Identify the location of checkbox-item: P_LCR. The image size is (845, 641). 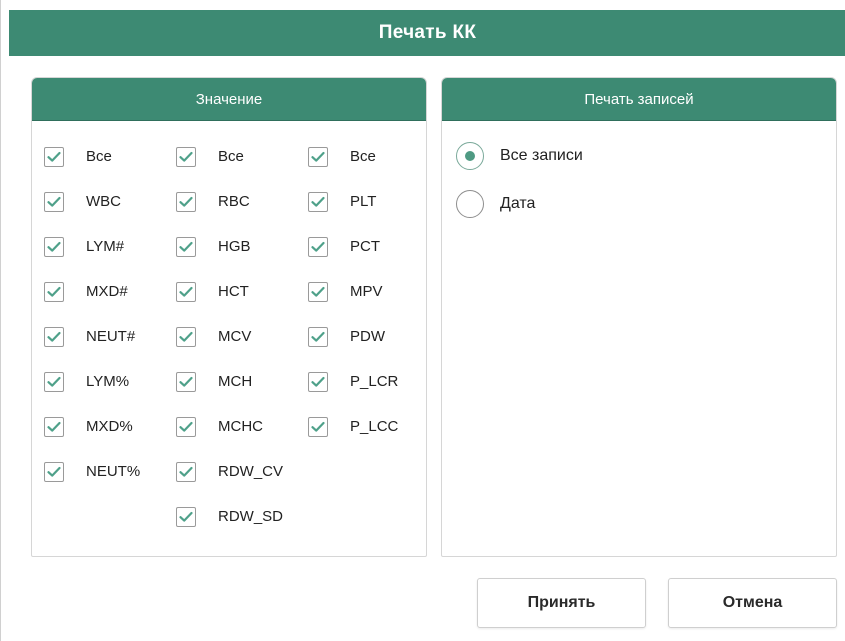
(353, 381).